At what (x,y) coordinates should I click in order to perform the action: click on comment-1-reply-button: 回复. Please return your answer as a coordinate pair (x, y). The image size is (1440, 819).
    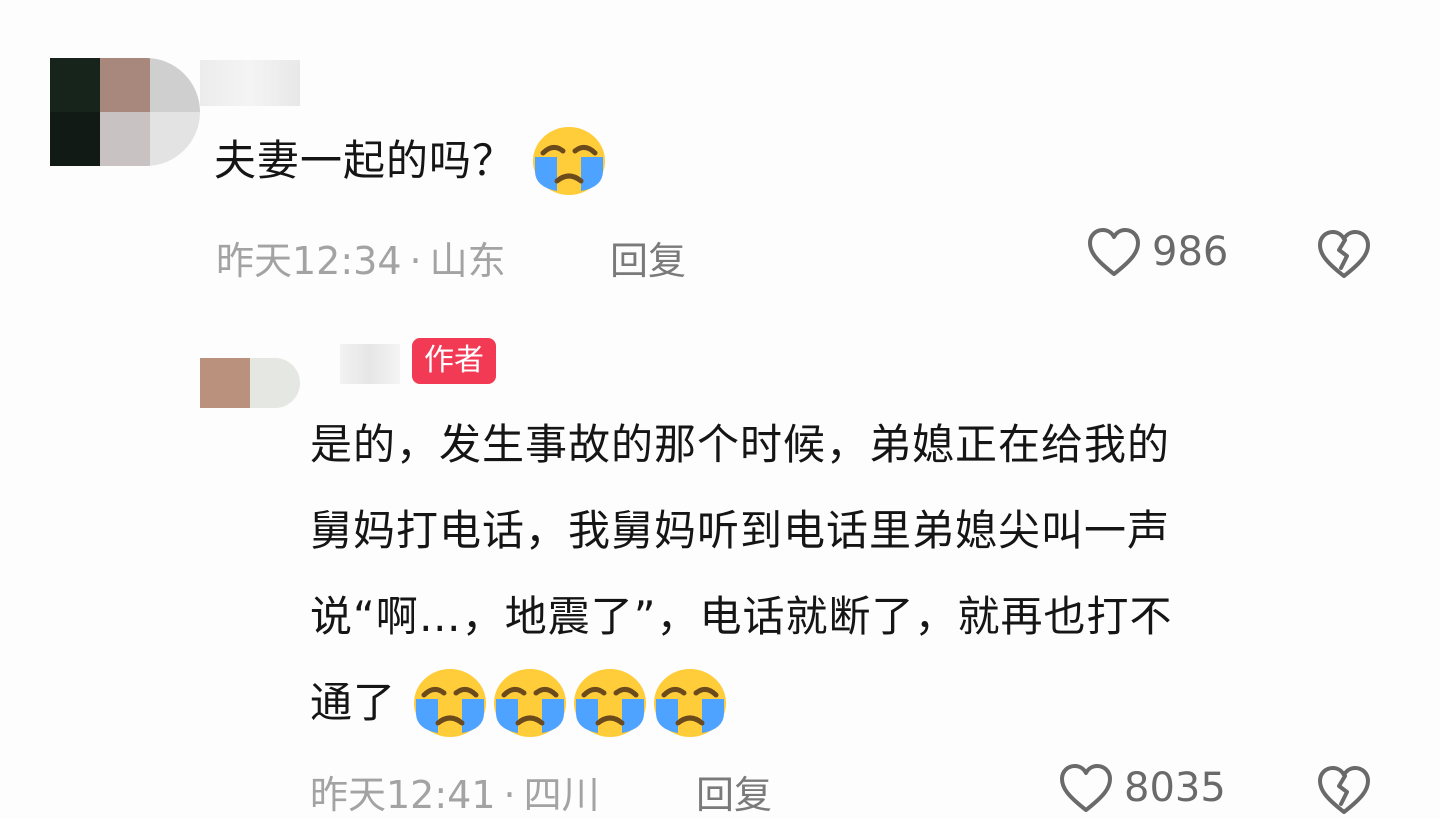
    Looking at the image, I should click on (648, 257).